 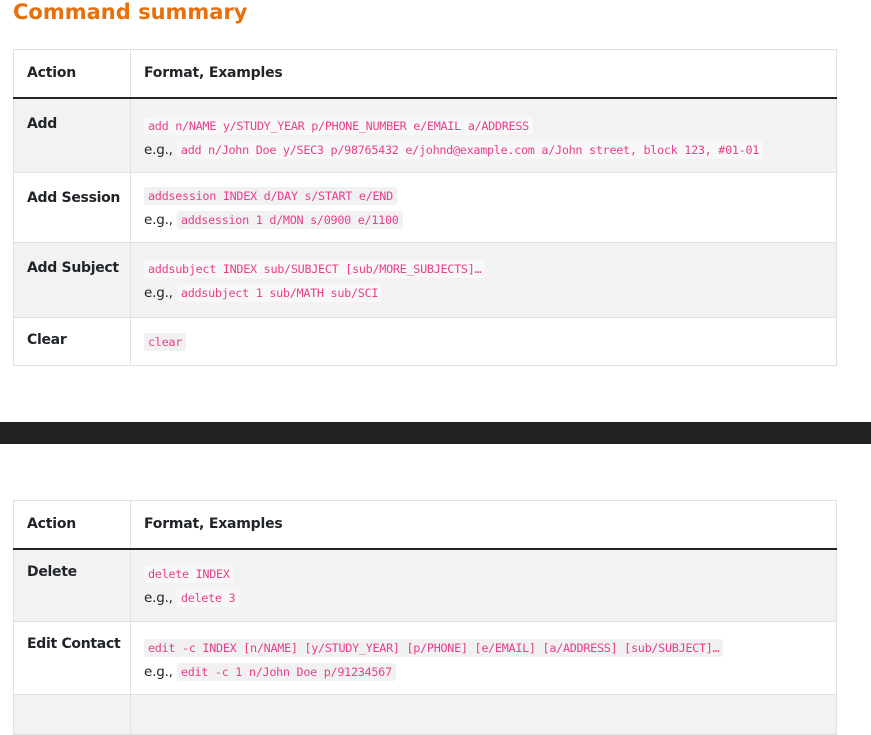 I want to click on action-cell: Add, so click(x=72, y=135).